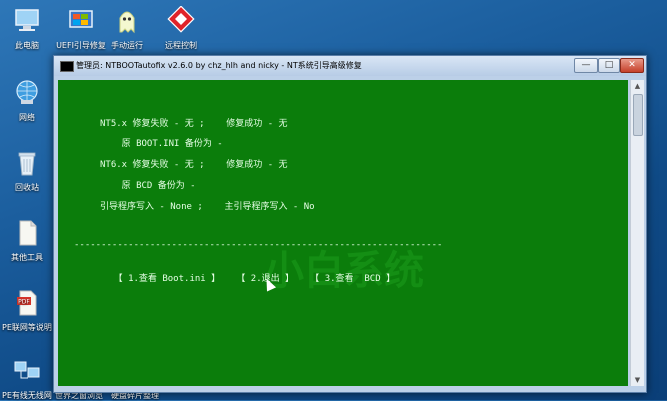 This screenshot has width=667, height=401. I want to click on close-button: ✕, so click(632, 65).